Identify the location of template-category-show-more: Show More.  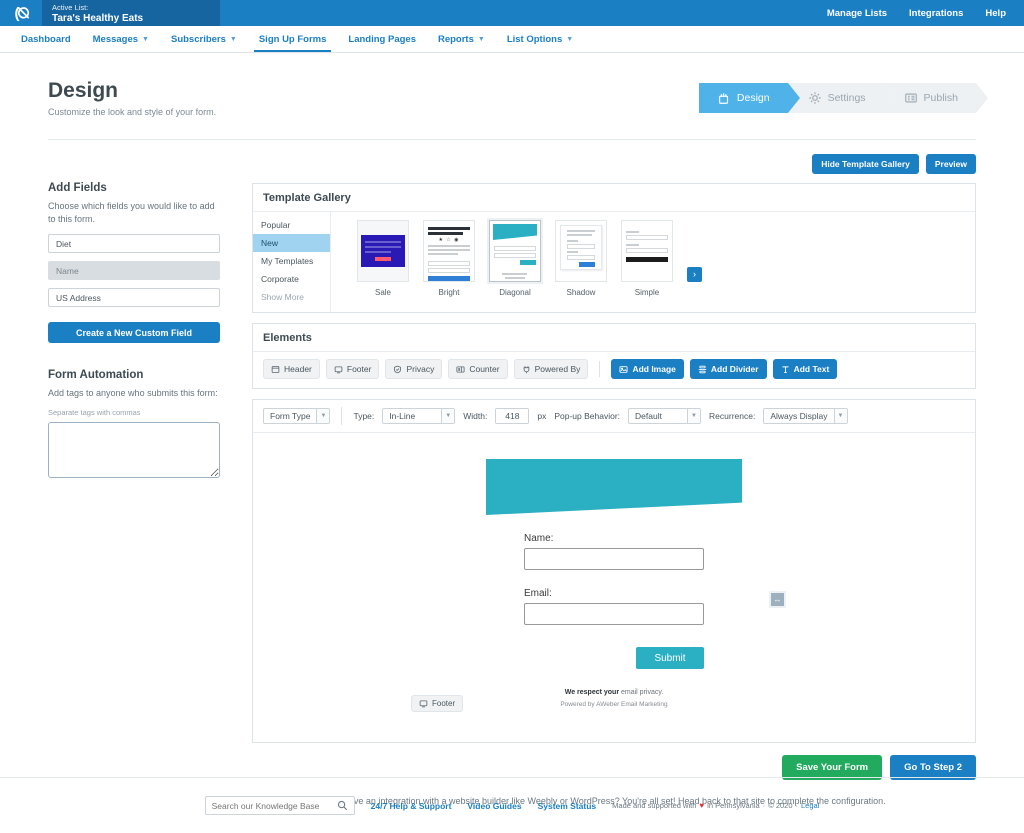
(291, 297).